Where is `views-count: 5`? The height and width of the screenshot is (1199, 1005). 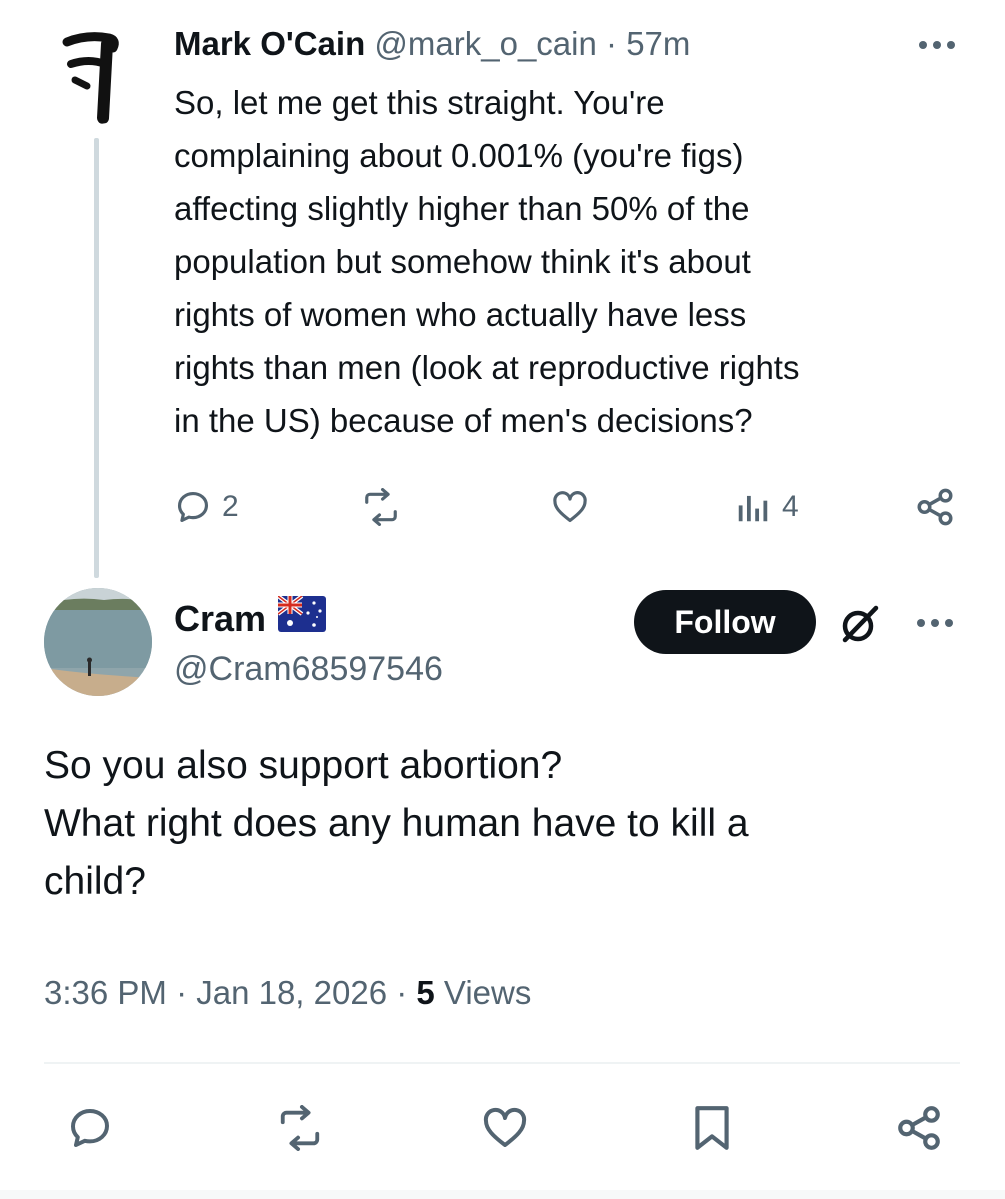
views-count: 5 is located at coordinates (425, 992).